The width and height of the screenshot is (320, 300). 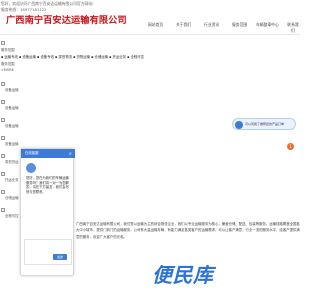 I want to click on service-item: 零担货运, so click(x=12, y=162).